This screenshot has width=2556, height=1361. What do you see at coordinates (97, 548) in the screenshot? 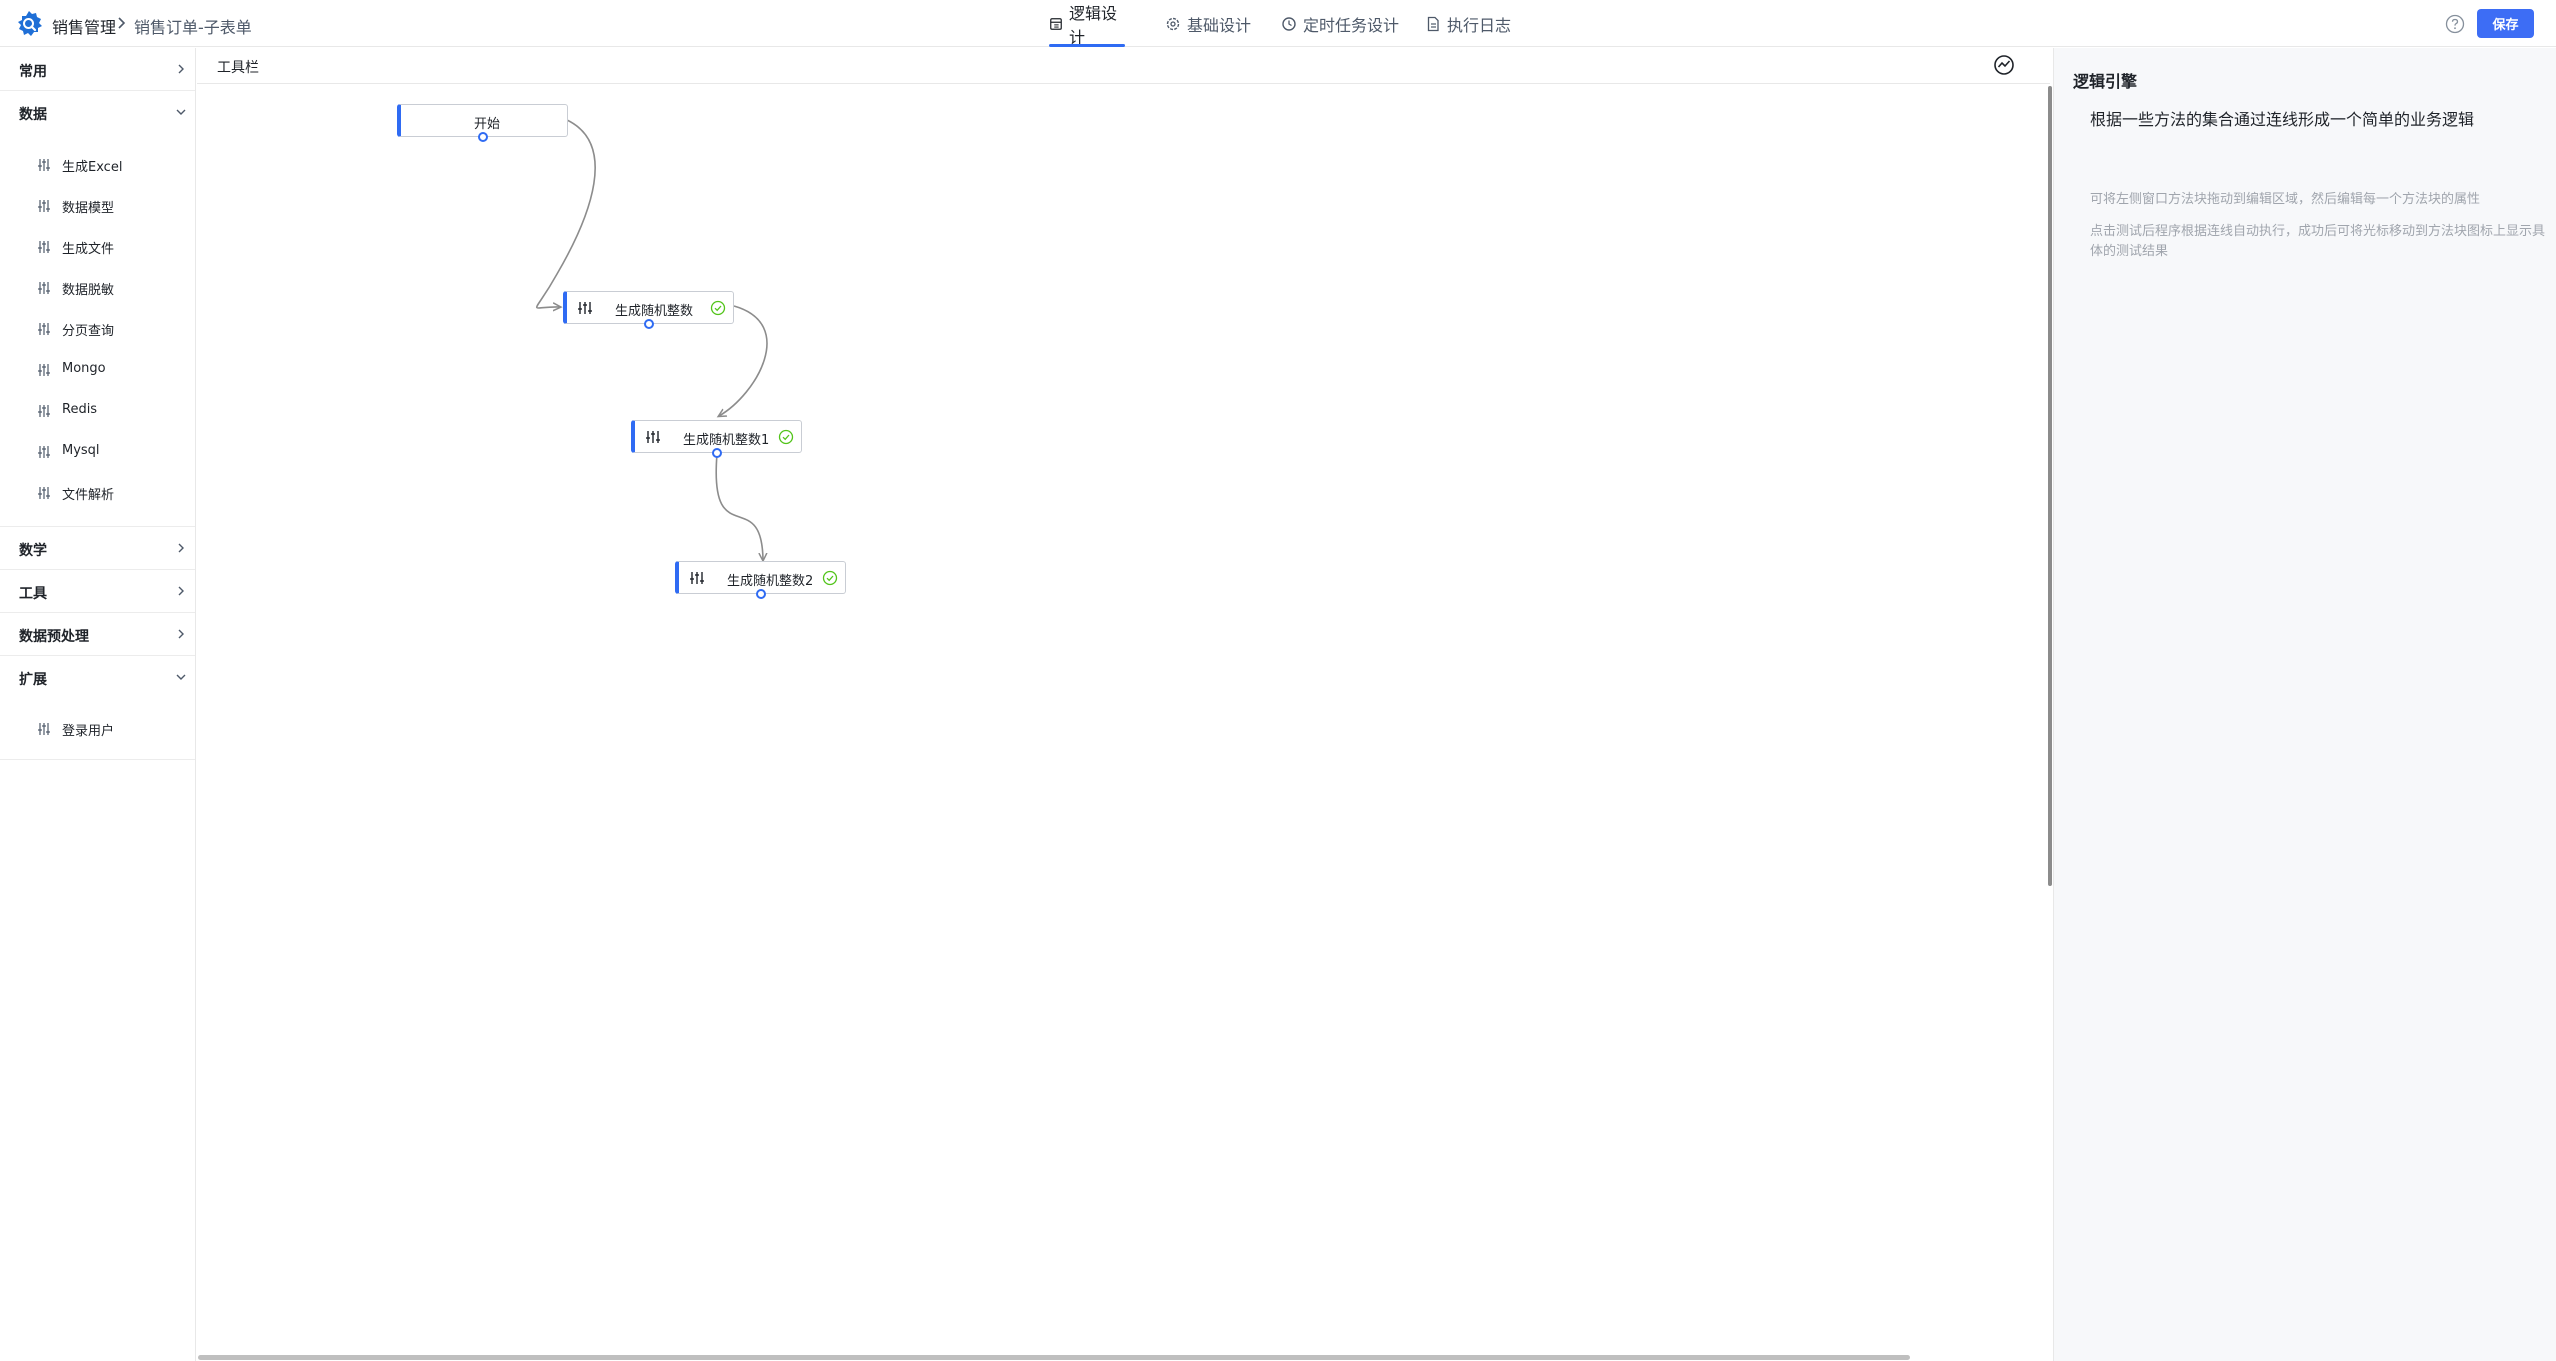
I see `sidebar-group-math: 数学` at bounding box center [97, 548].